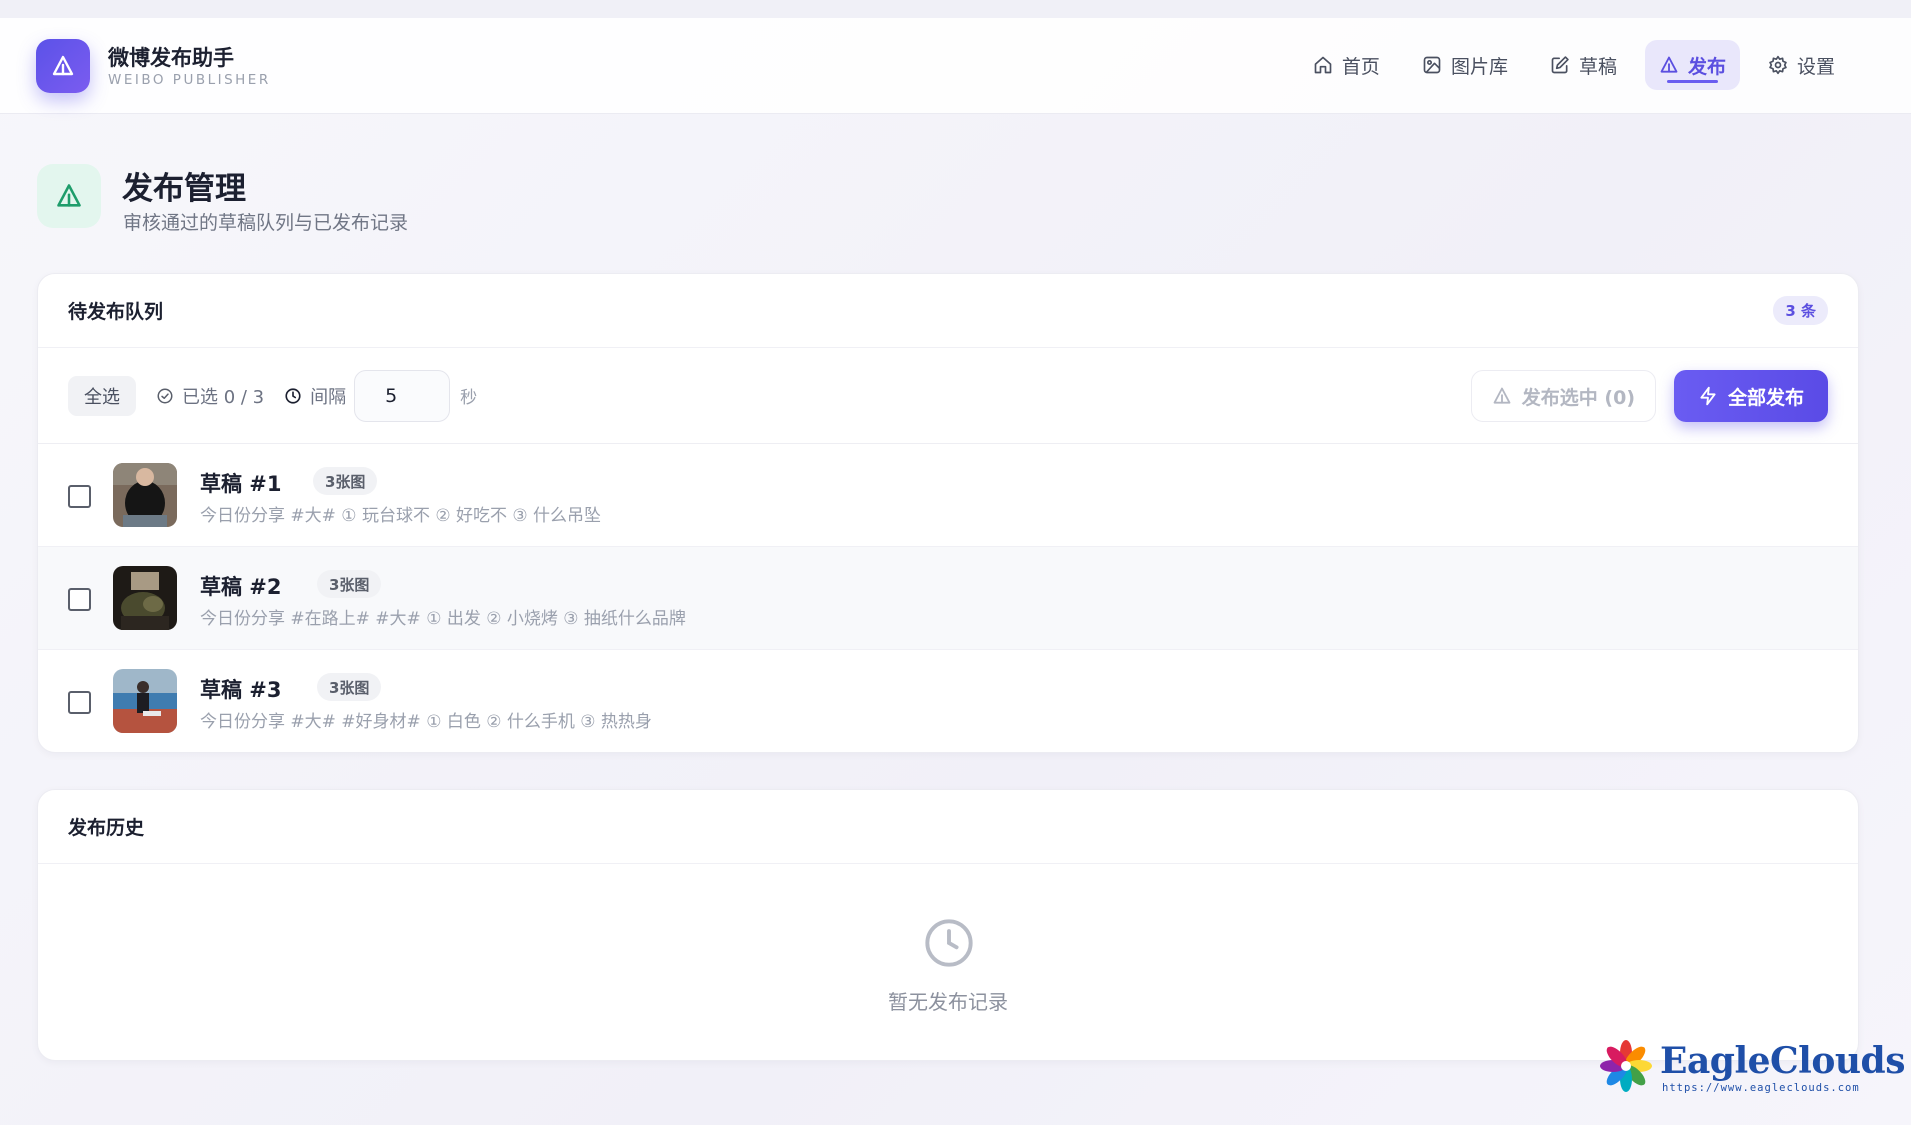 This screenshot has width=1911, height=1125. What do you see at coordinates (165, 395) in the screenshot?
I see `check-circle-icon` at bounding box center [165, 395].